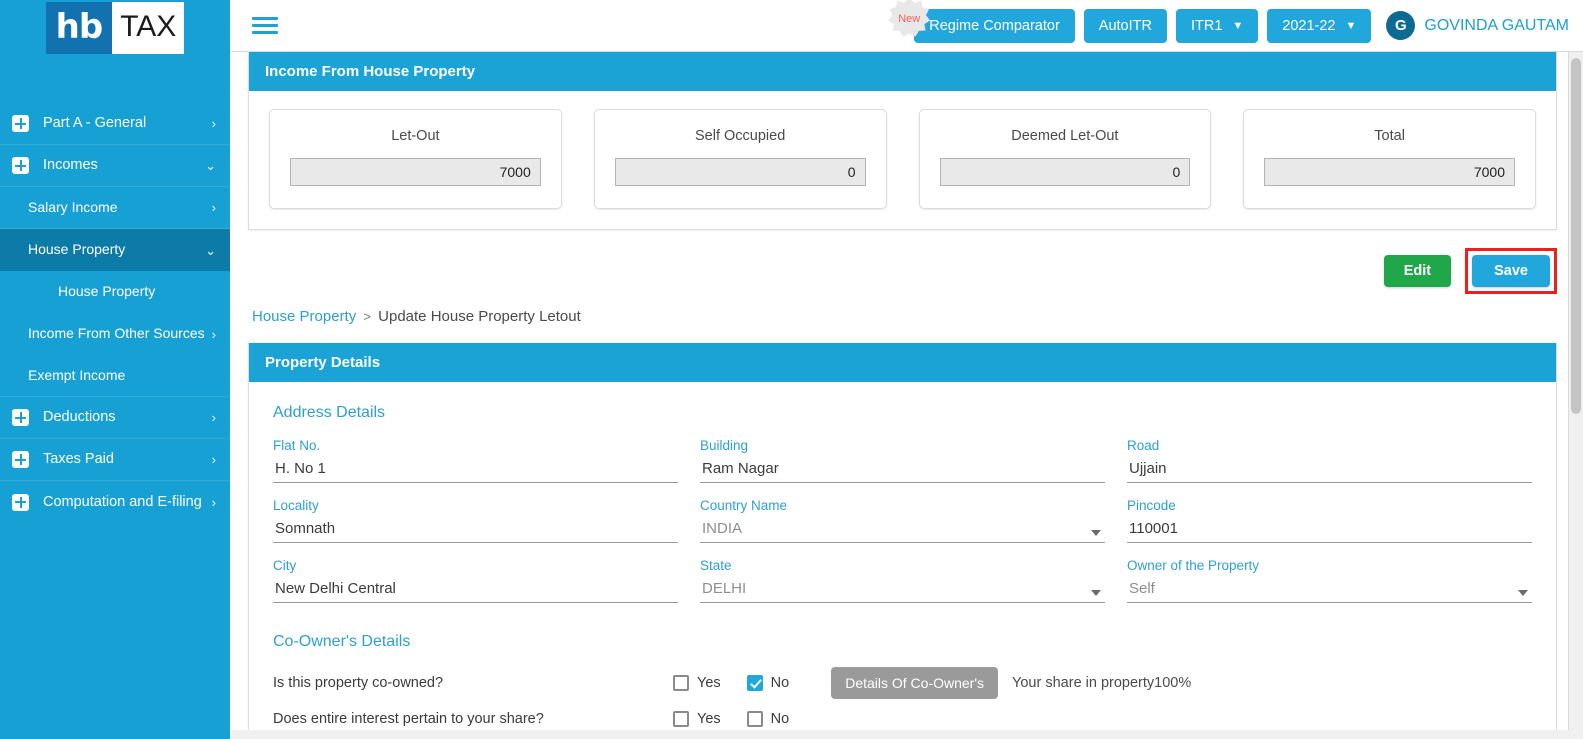 Image resolution: width=1583 pixels, height=739 pixels. I want to click on checkbox-checked-icon, so click(754, 683).